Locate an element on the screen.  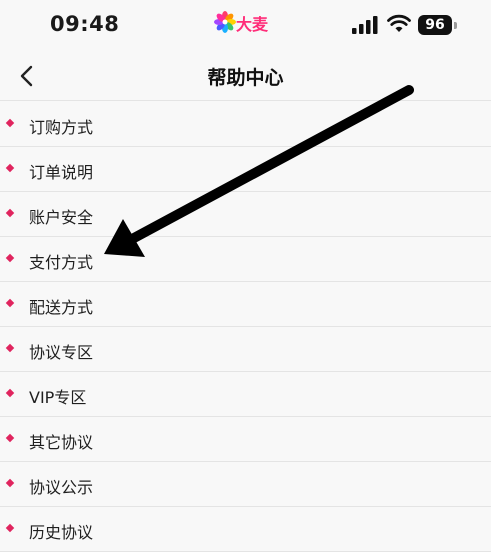
help-item-vip: VIP专区 is located at coordinates (245, 394).